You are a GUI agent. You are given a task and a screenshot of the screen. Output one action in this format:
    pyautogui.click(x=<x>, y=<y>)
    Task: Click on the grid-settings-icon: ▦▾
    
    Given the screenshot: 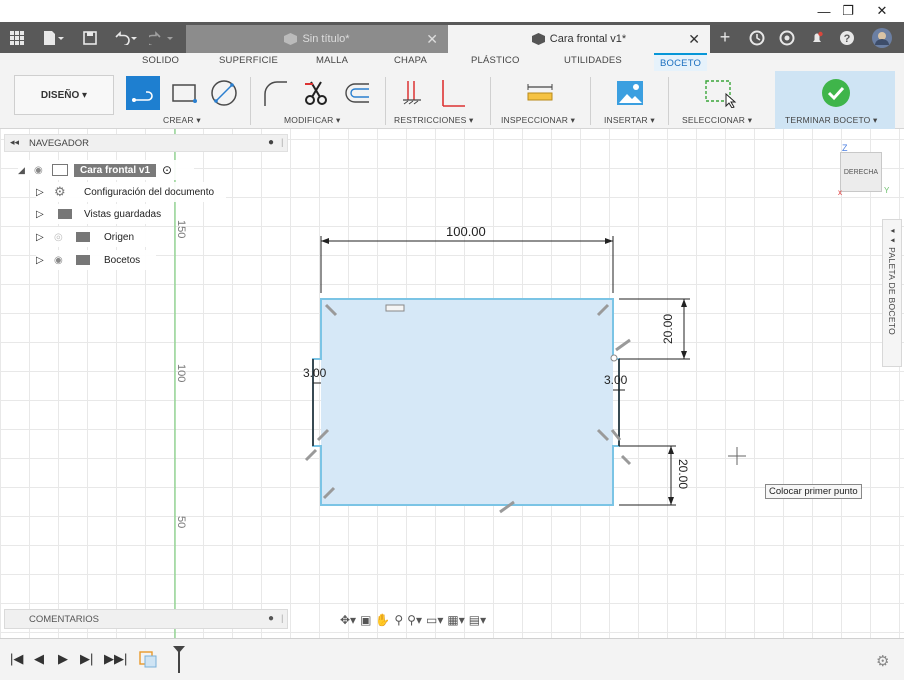 What is the action you would take?
    pyautogui.click(x=455, y=620)
    